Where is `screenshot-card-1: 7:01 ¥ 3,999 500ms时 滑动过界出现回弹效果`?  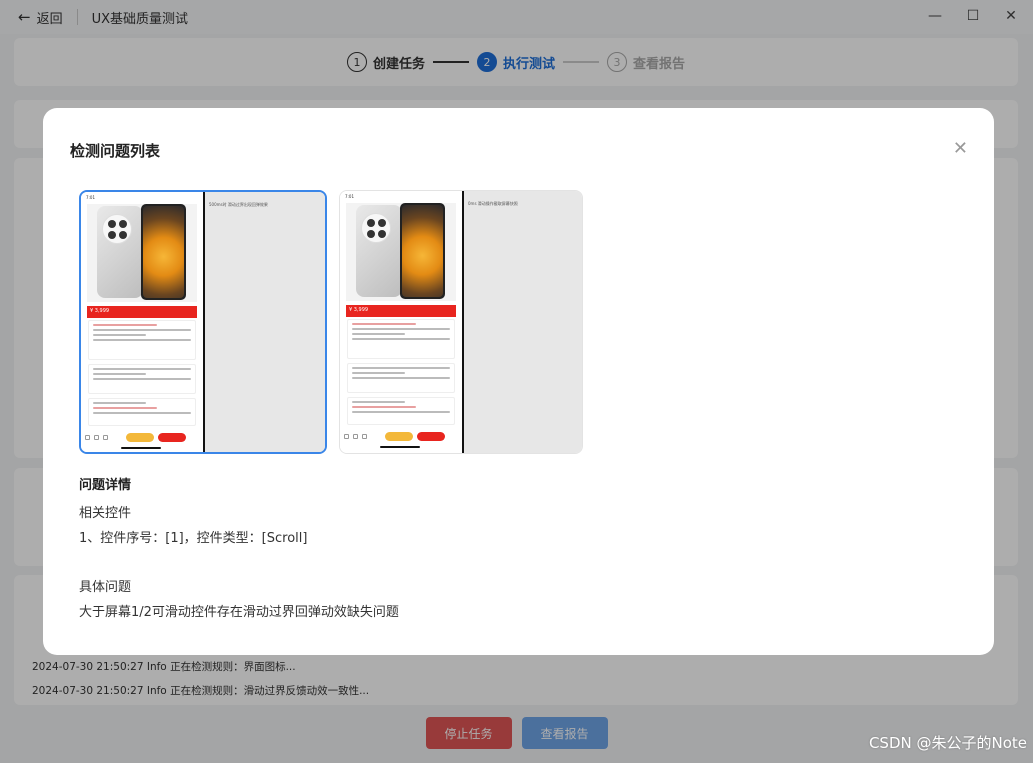
screenshot-card-1: 7:01 ¥ 3,999 500ms时 滑动过界出现回弹效果 is located at coordinates (203, 322).